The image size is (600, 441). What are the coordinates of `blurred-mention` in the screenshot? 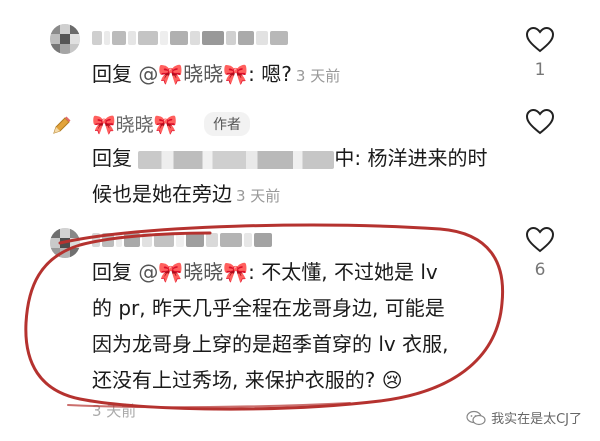 It's located at (236, 159).